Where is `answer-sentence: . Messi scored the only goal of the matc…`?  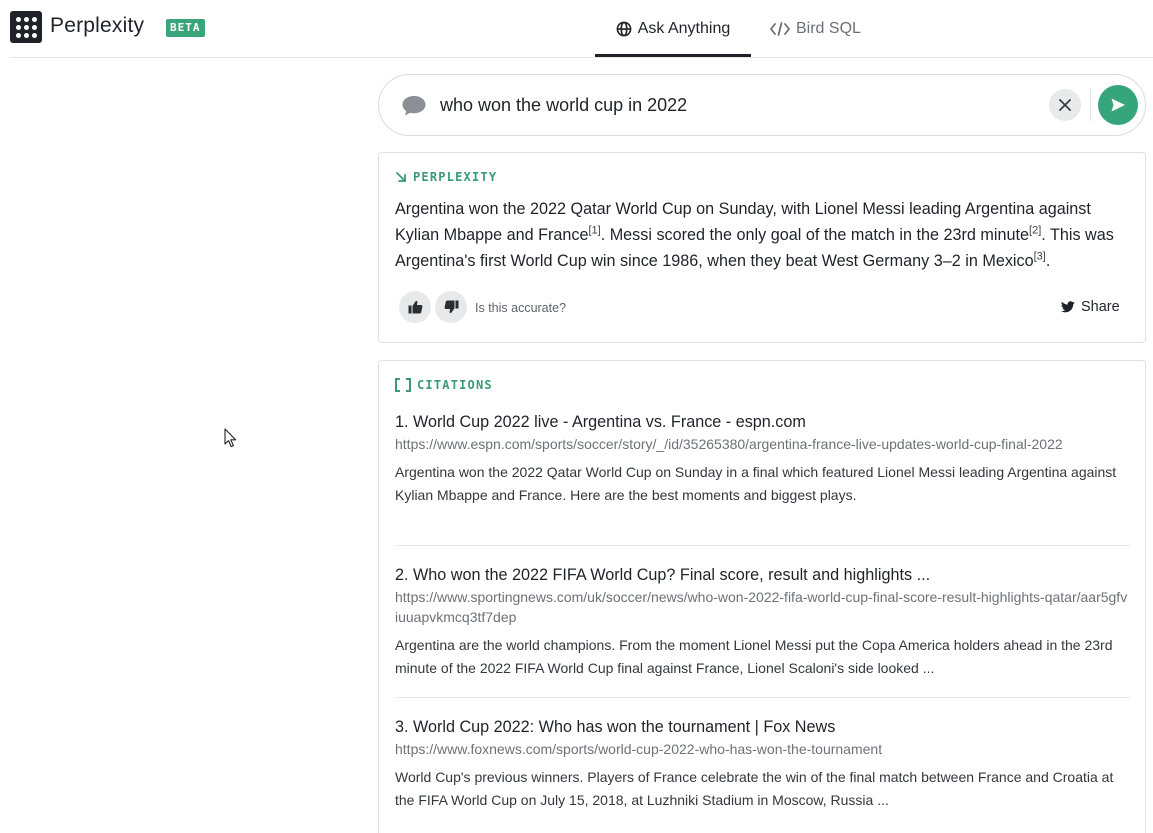
answer-sentence: . Messi scored the only goal of the matc… is located at coordinates (815, 235).